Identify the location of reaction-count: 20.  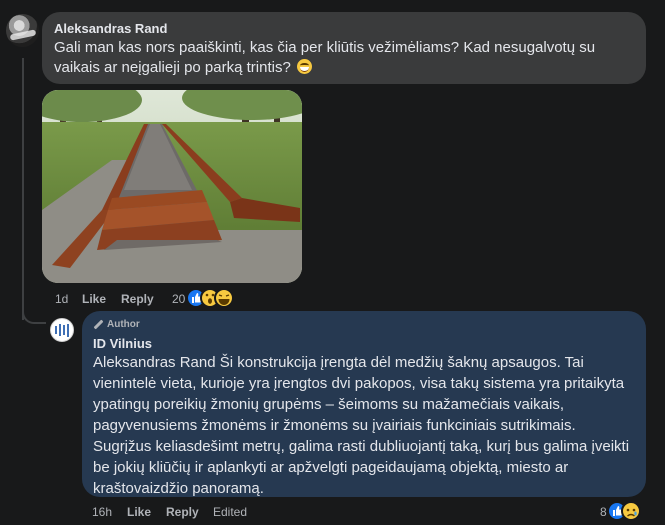
(178, 299).